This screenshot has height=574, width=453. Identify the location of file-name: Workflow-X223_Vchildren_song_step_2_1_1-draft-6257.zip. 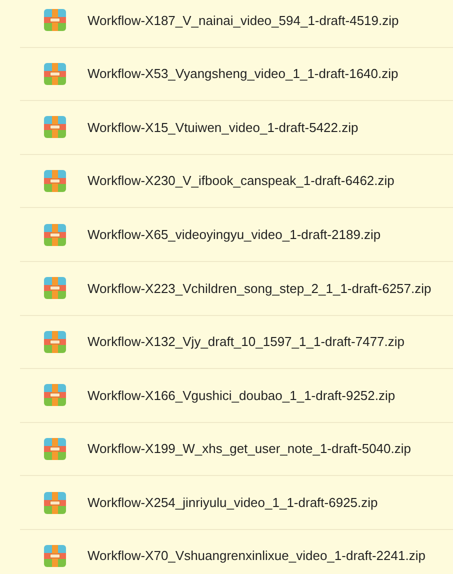
(260, 288).